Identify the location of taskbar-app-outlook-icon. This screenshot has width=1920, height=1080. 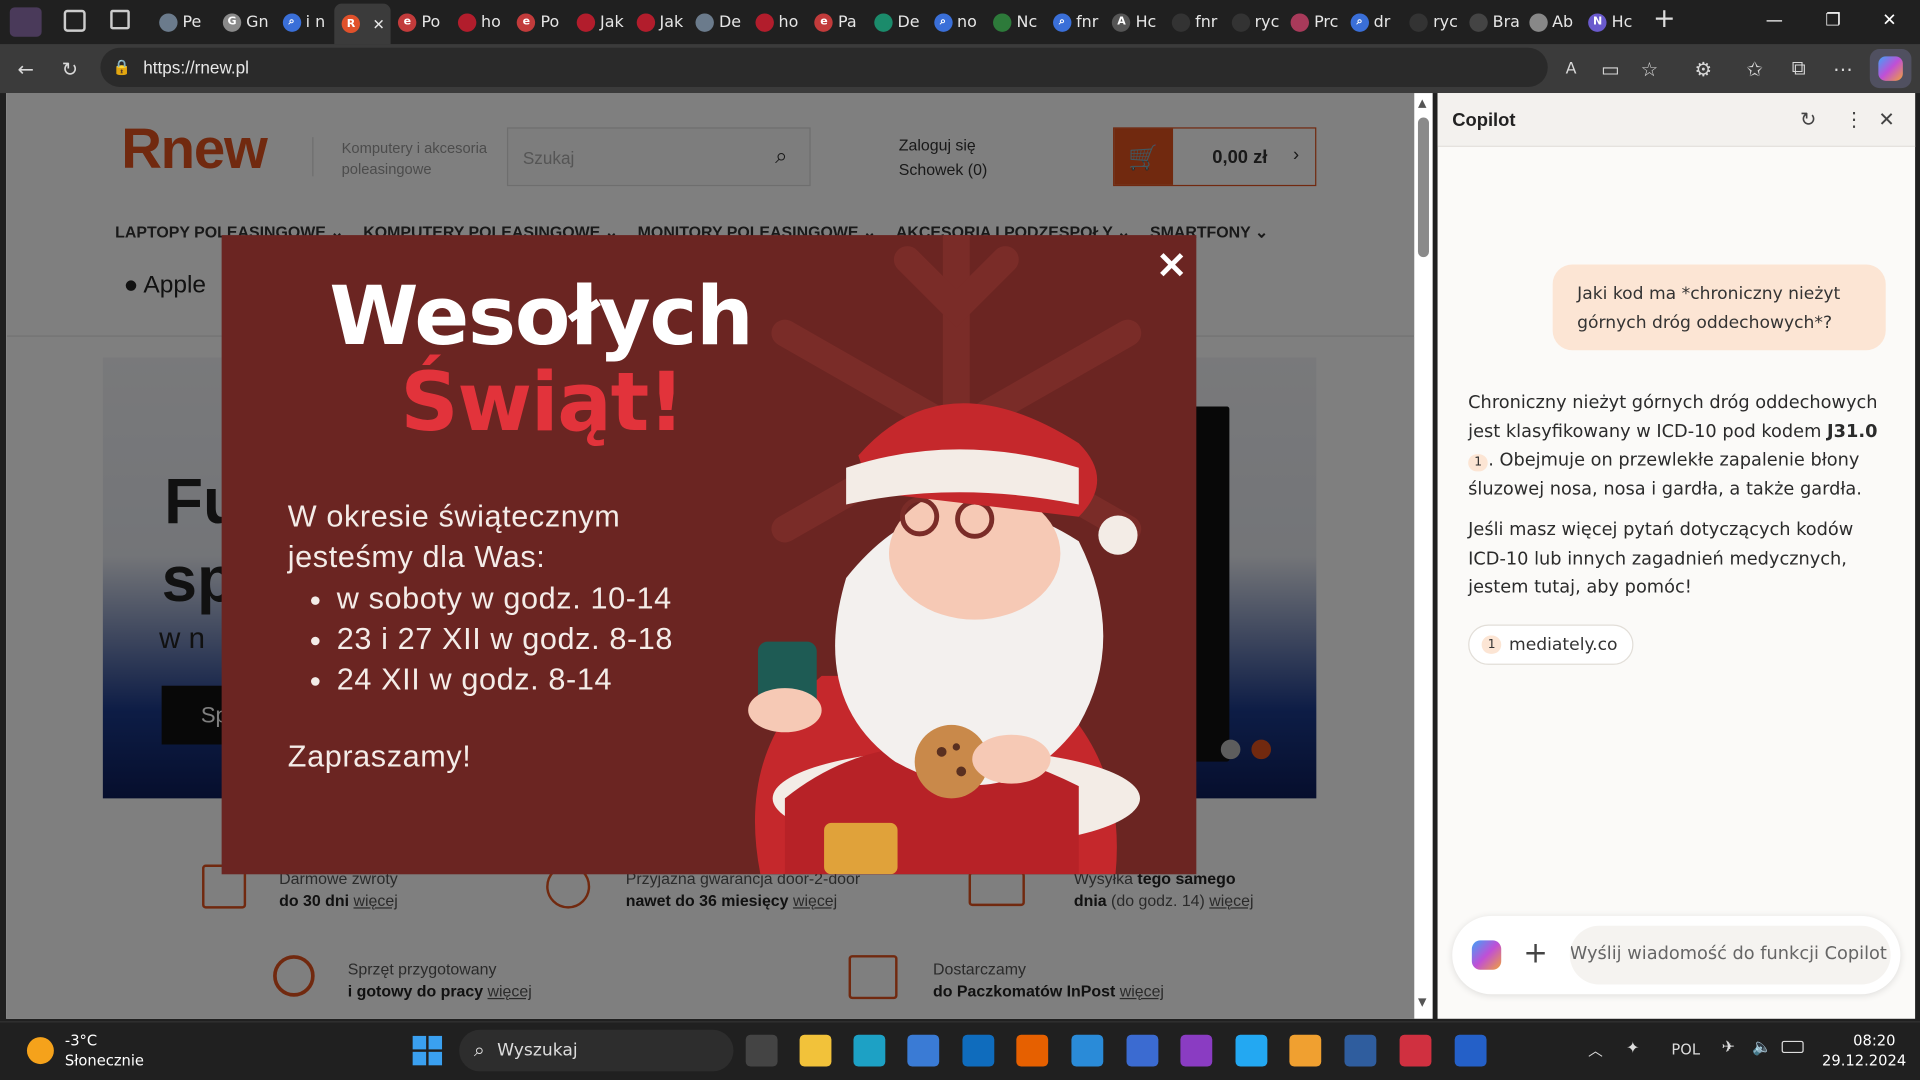
(978, 1050).